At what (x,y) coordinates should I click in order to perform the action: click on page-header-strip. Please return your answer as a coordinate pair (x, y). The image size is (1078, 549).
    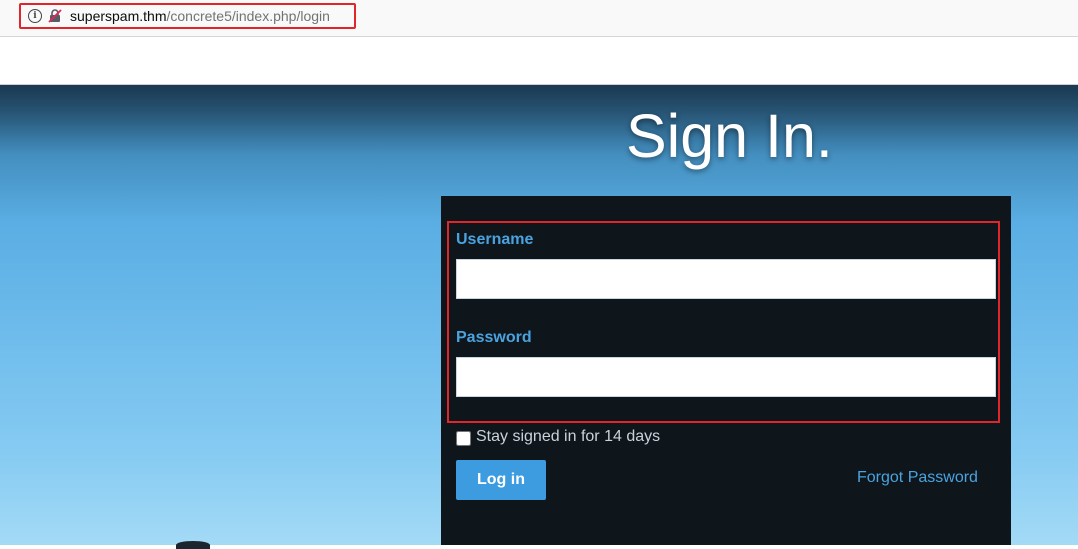
    Looking at the image, I should click on (539, 61).